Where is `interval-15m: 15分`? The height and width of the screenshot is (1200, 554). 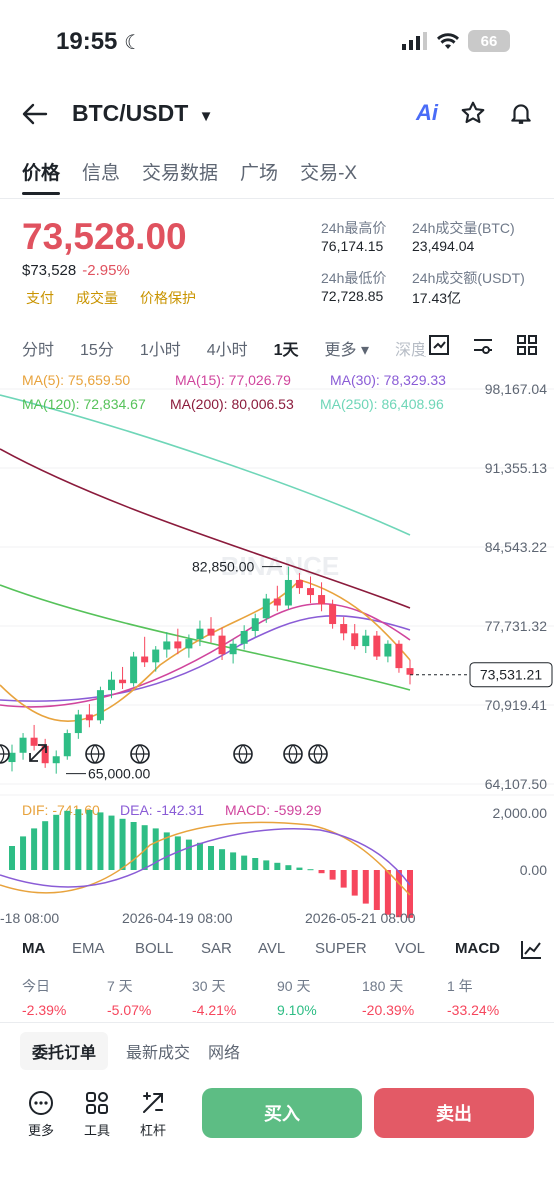 interval-15m: 15分 is located at coordinates (97, 348).